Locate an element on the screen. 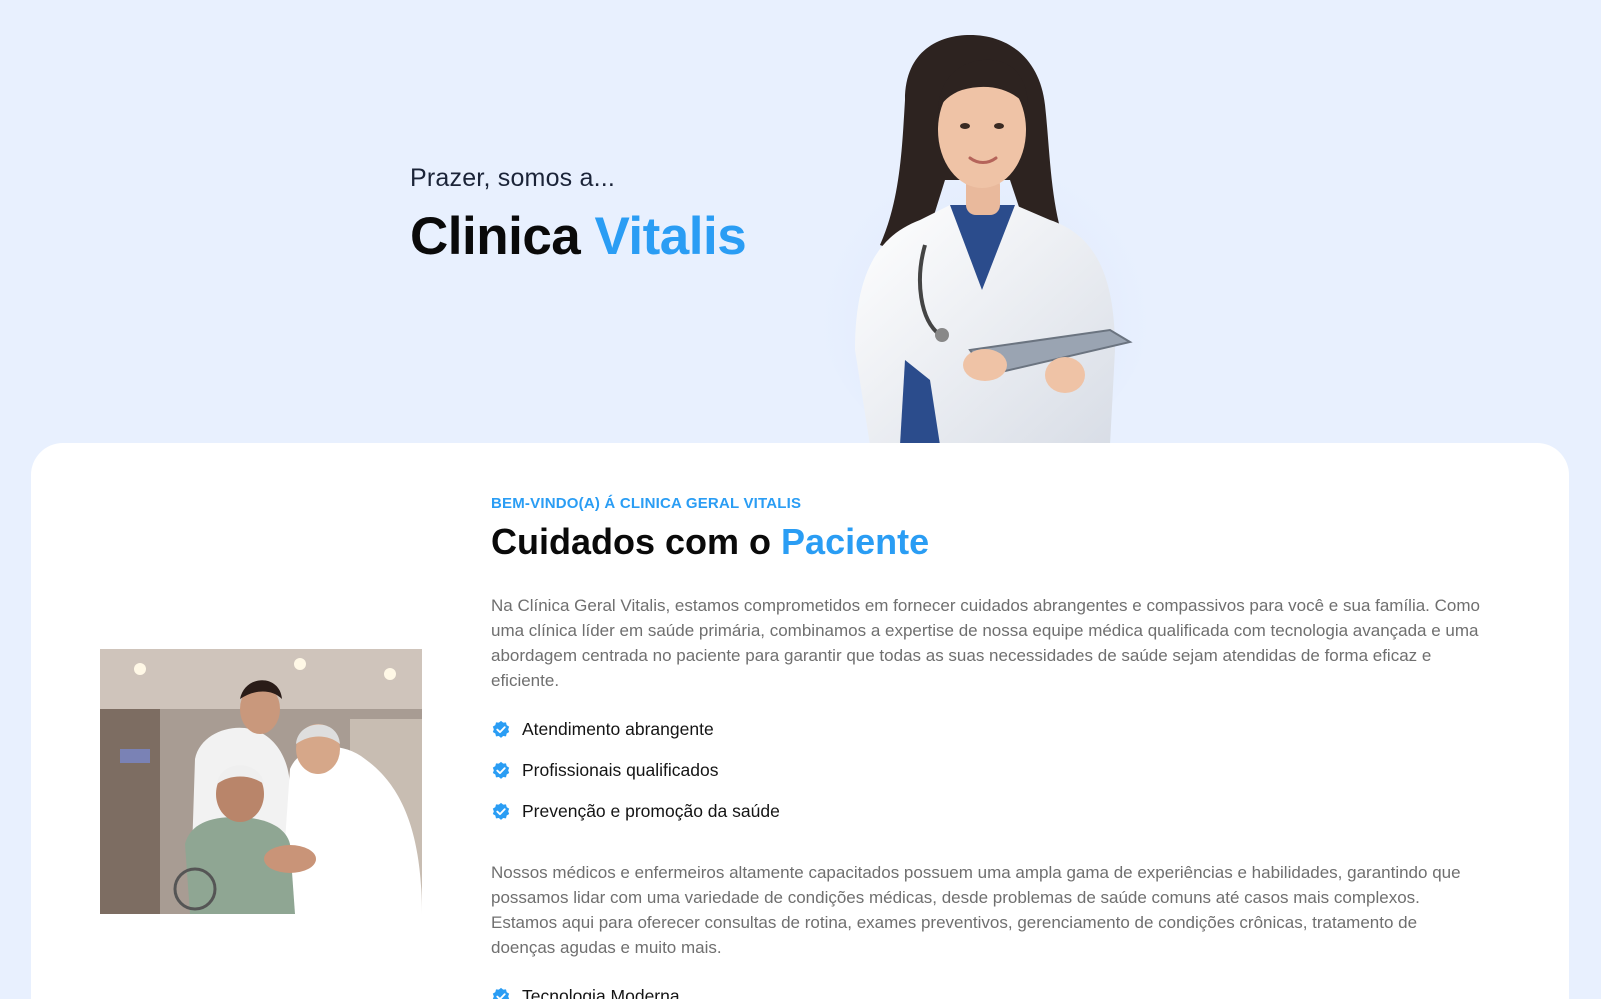 The image size is (1601, 999). section-title: Cuidados com o Paciente is located at coordinates (991, 542).